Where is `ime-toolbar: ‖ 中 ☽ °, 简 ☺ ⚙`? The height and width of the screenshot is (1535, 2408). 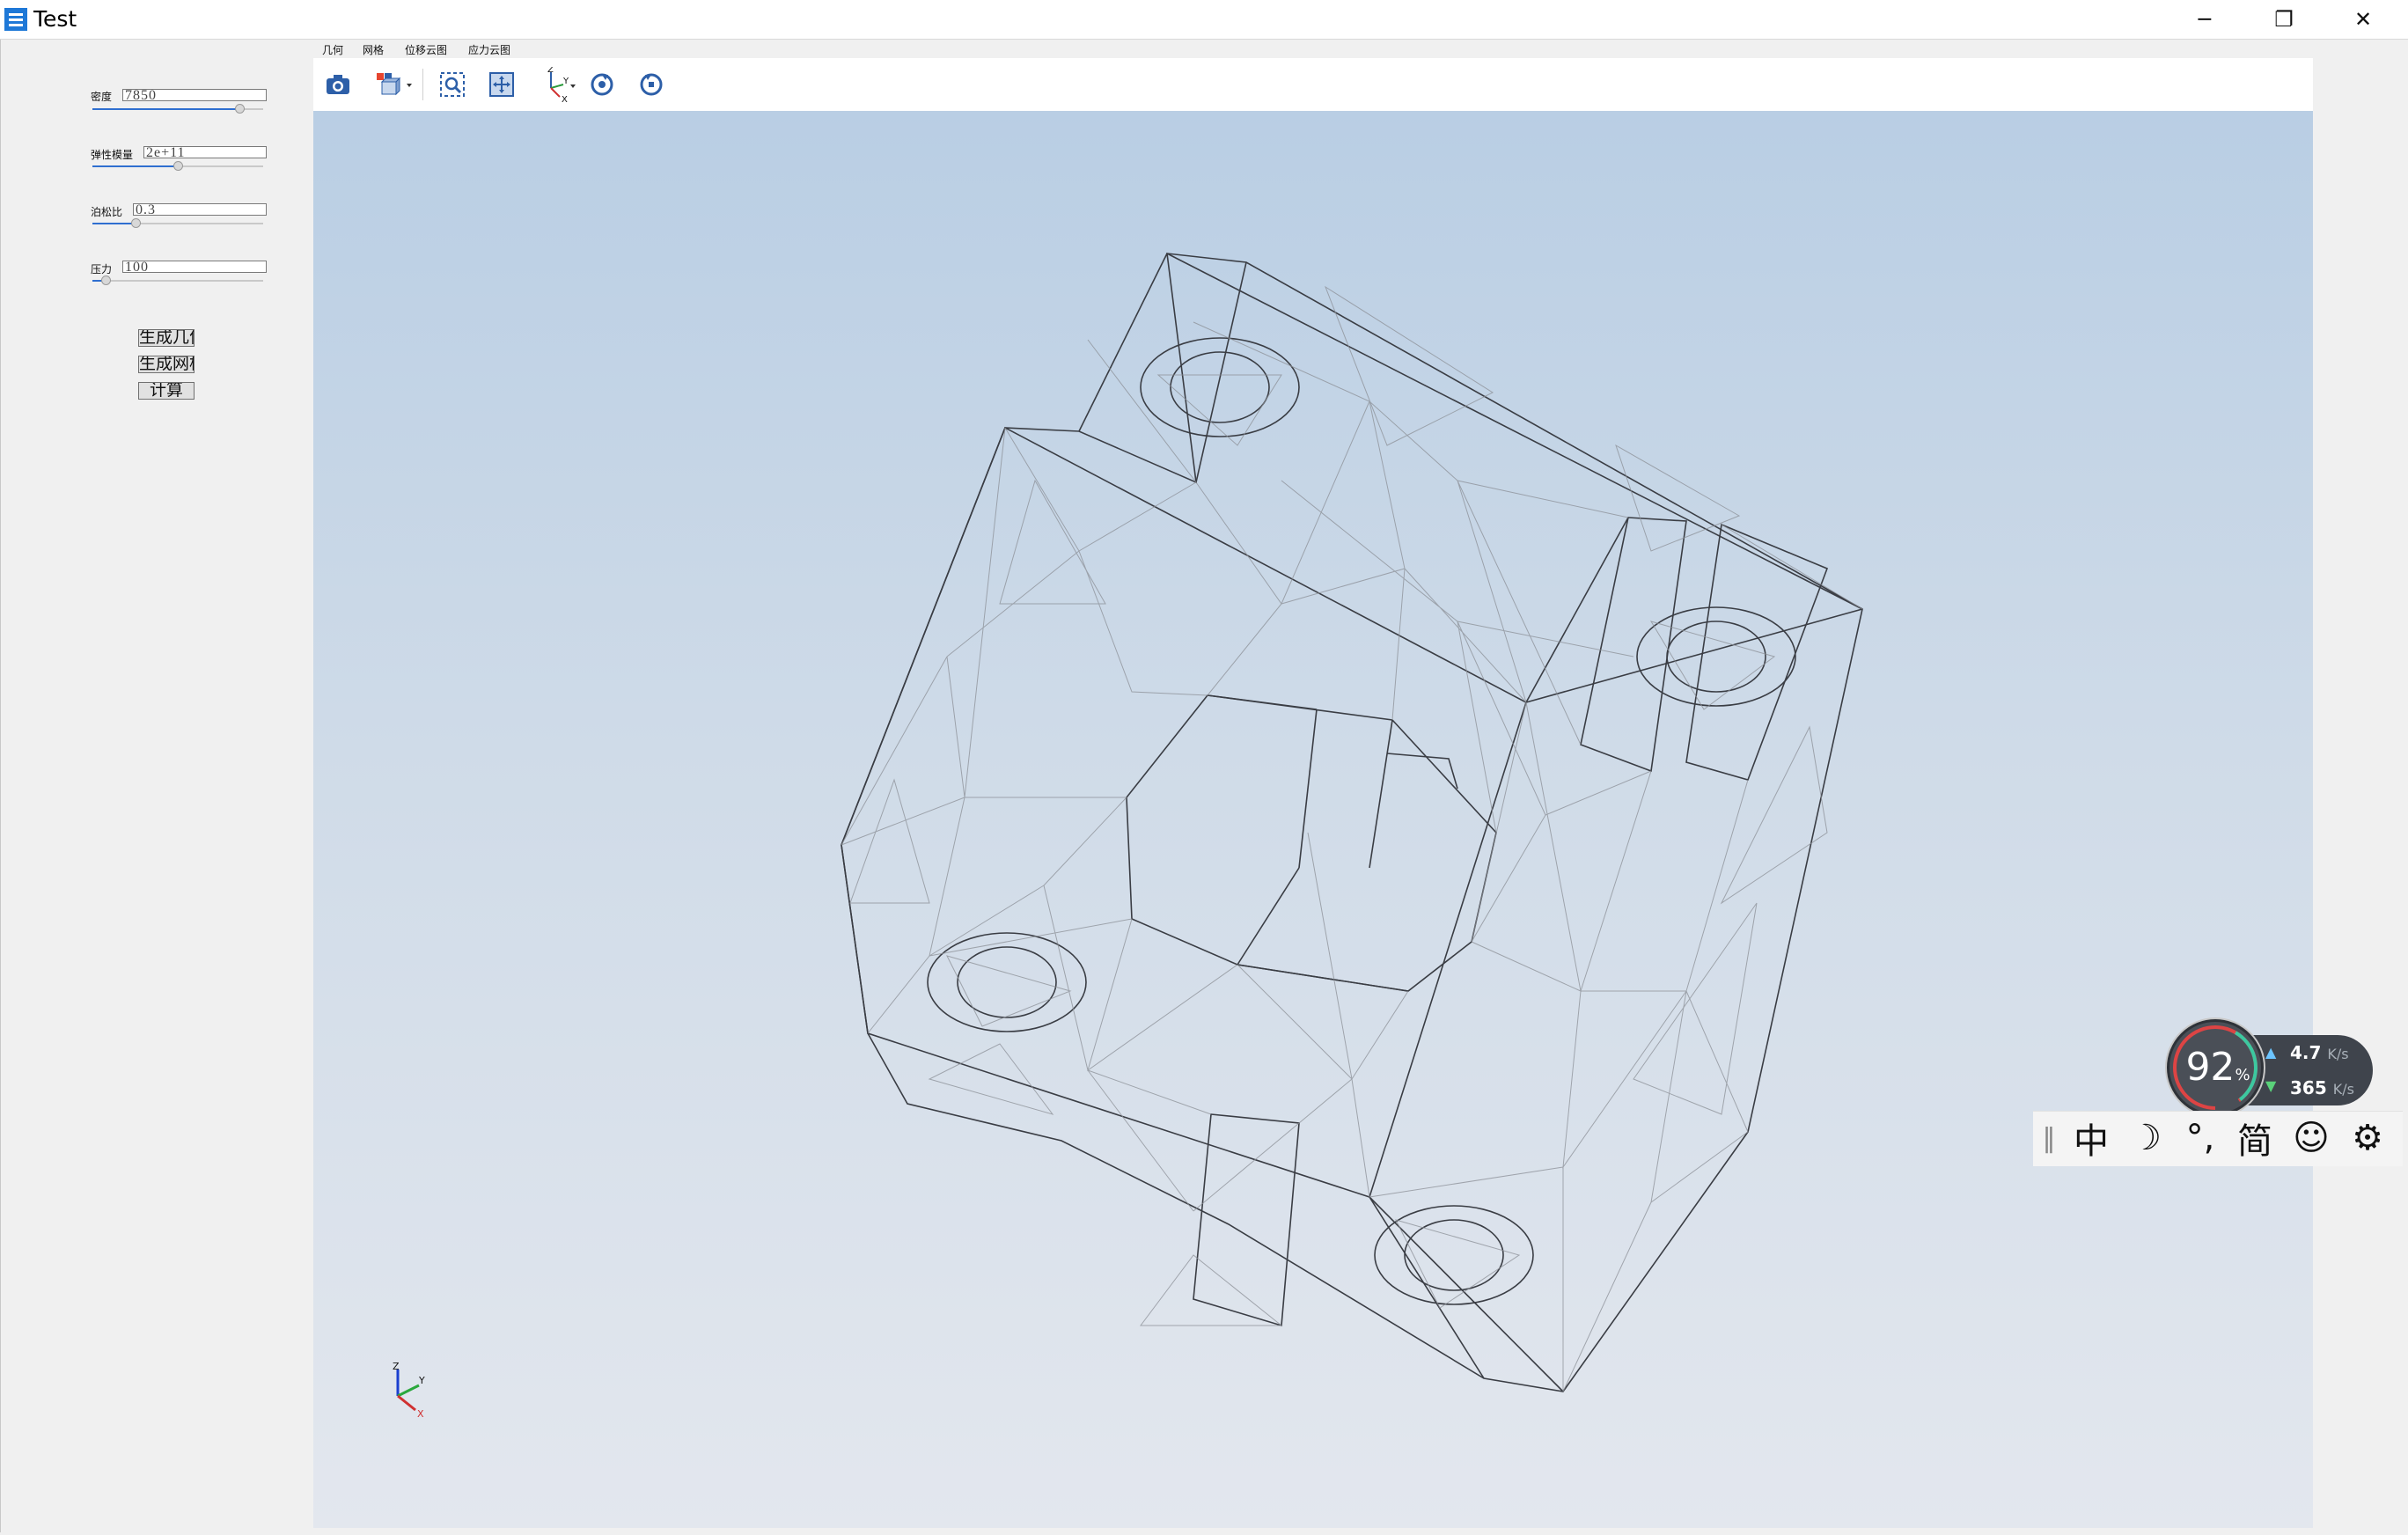
ime-toolbar: ‖ 中 ☽ °, 简 ☺ ⚙ is located at coordinates (2218, 1138).